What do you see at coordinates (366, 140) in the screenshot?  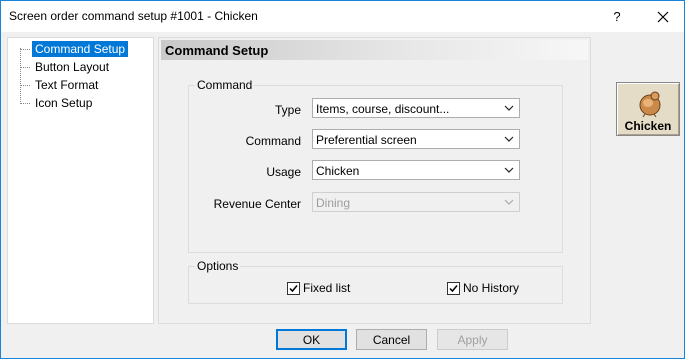 I see `command-value: Preferential screen` at bounding box center [366, 140].